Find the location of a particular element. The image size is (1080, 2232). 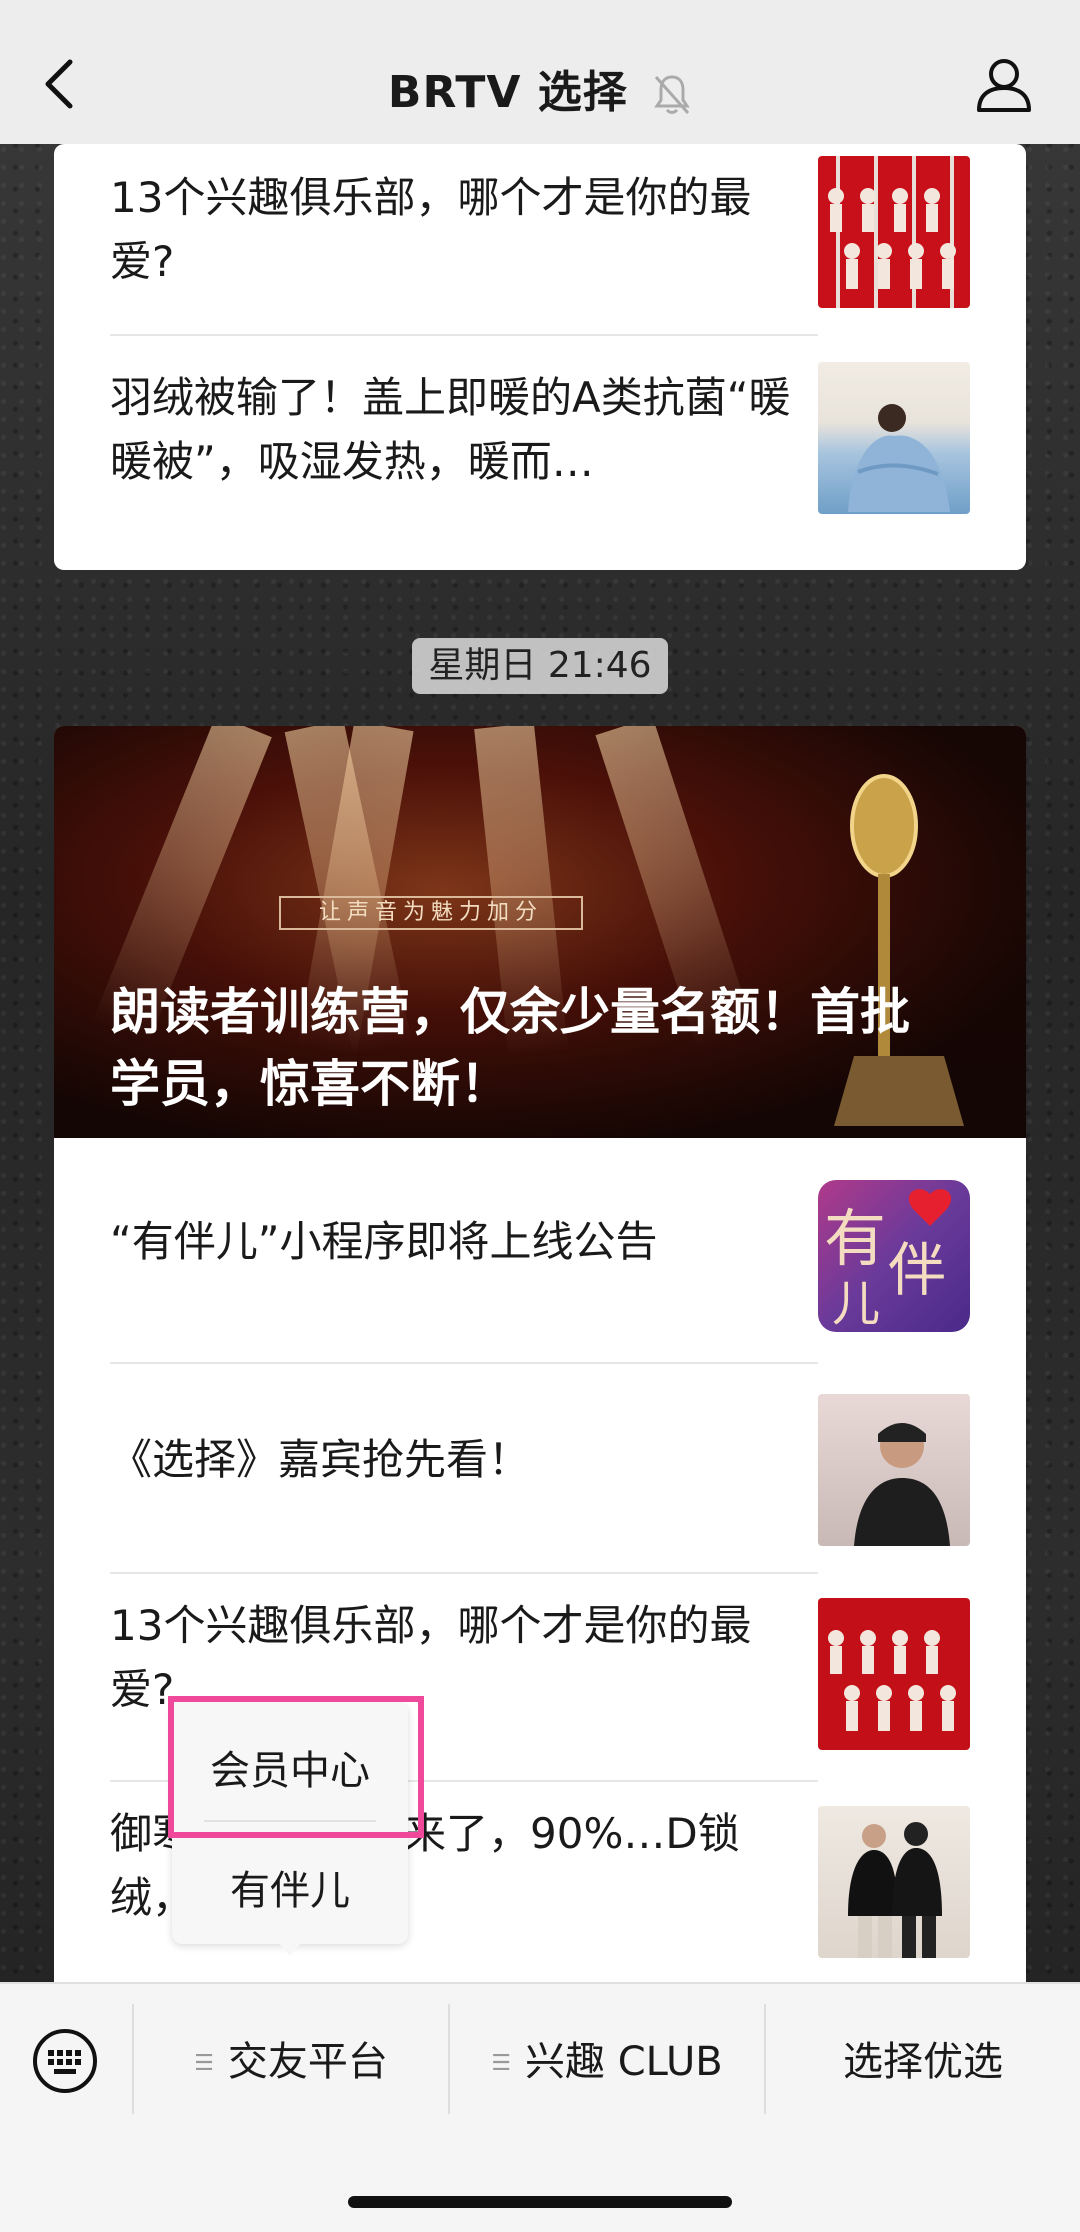

menu-item-dating-platform: ☰ 交友平台 is located at coordinates (291, 2062).